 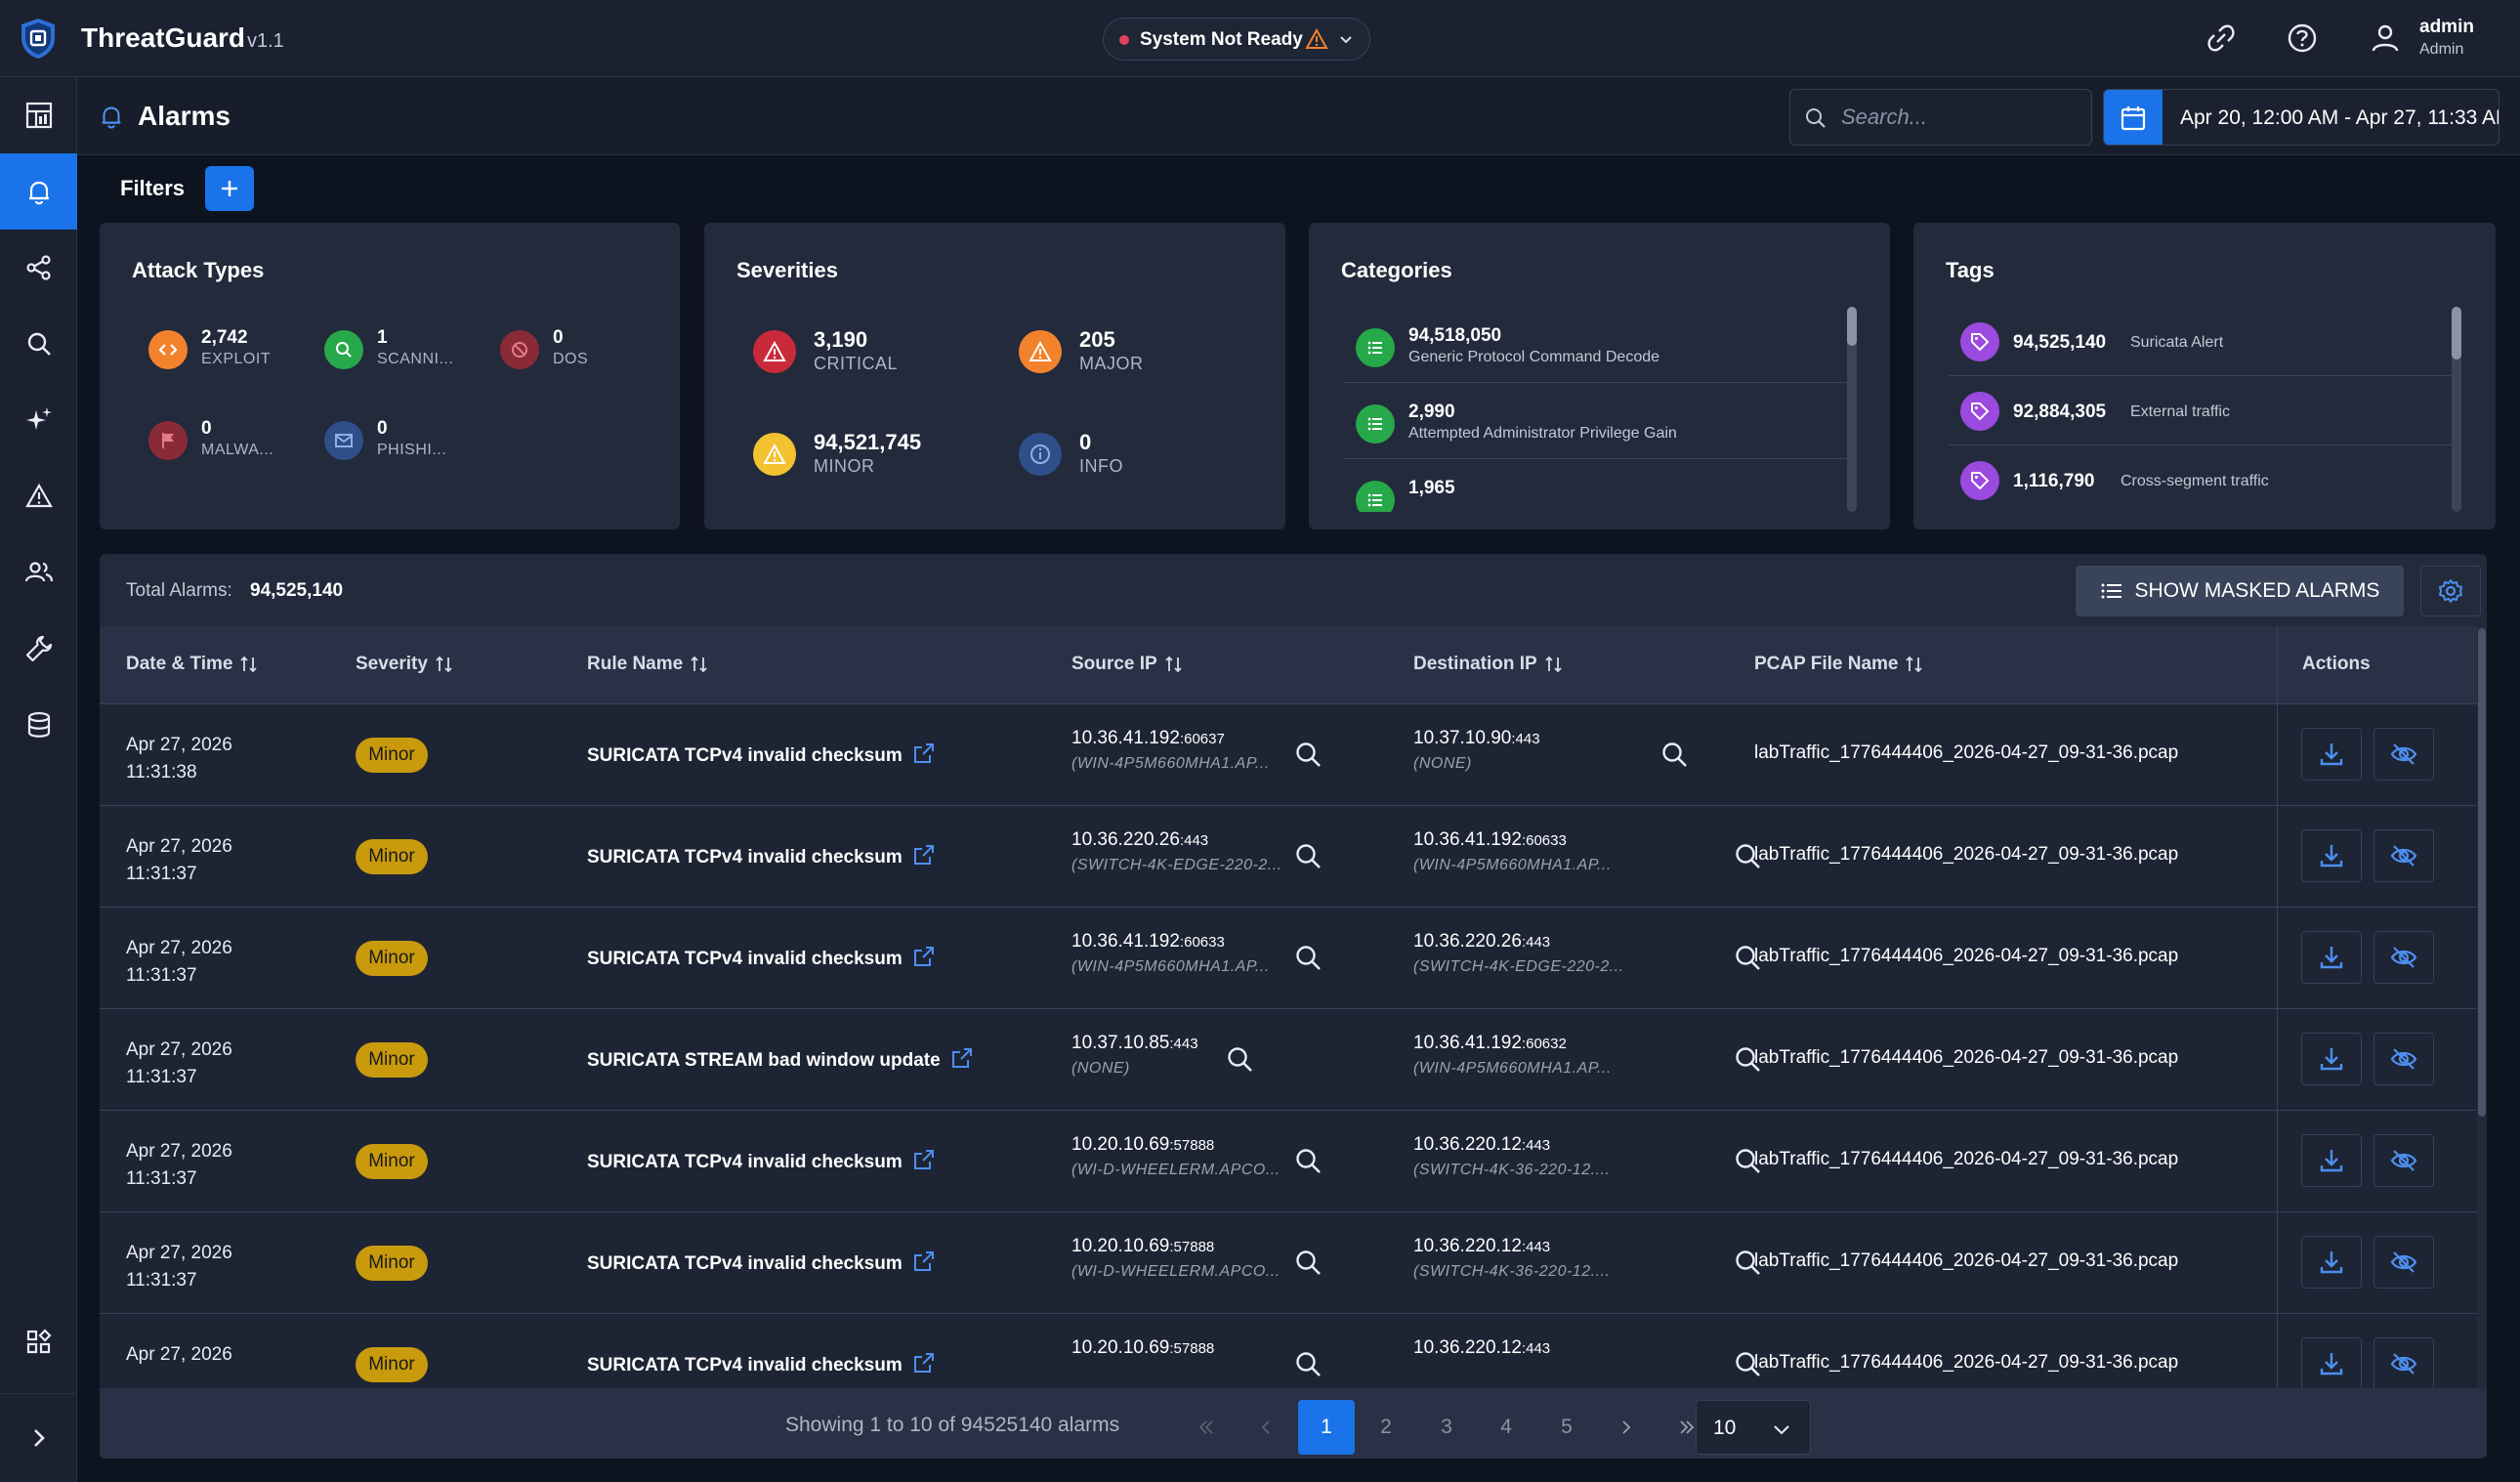 I want to click on page-size-select: 10, so click(x=1753, y=1428).